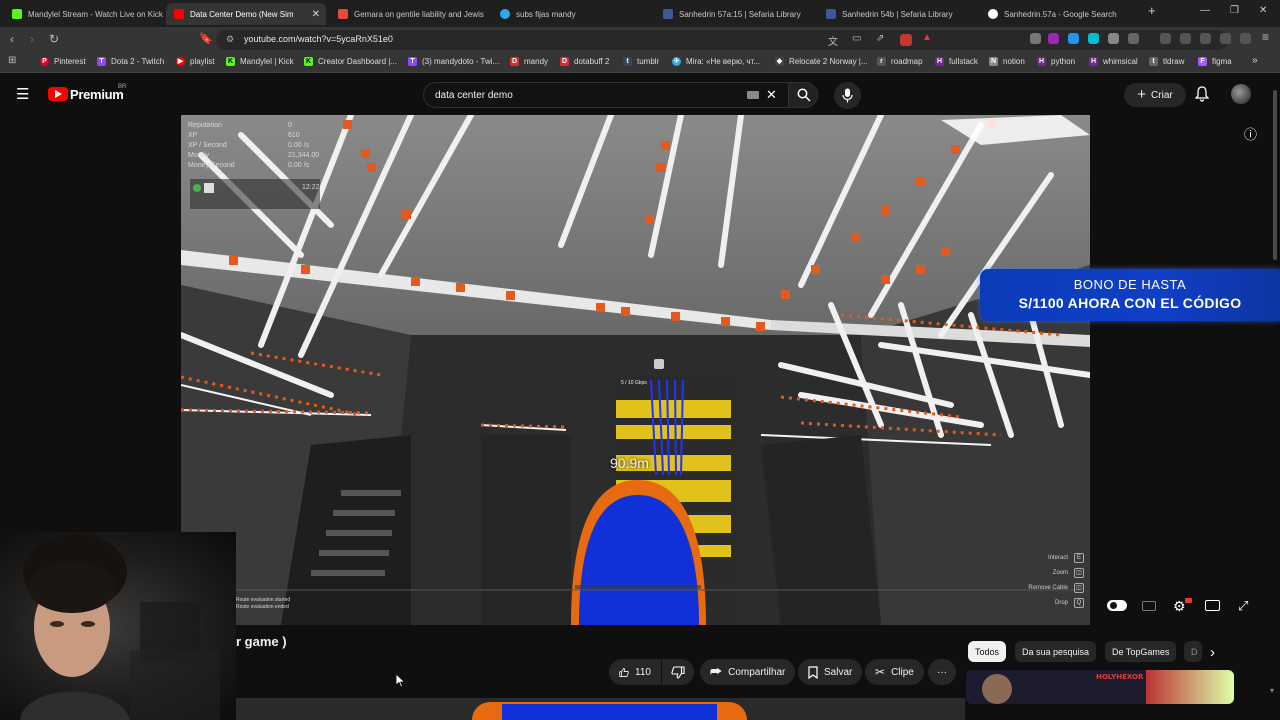 This screenshot has height=720, width=1280. What do you see at coordinates (130, 61) in the screenshot?
I see `bookmark-twitch: T Dota 2 - Twitch` at bounding box center [130, 61].